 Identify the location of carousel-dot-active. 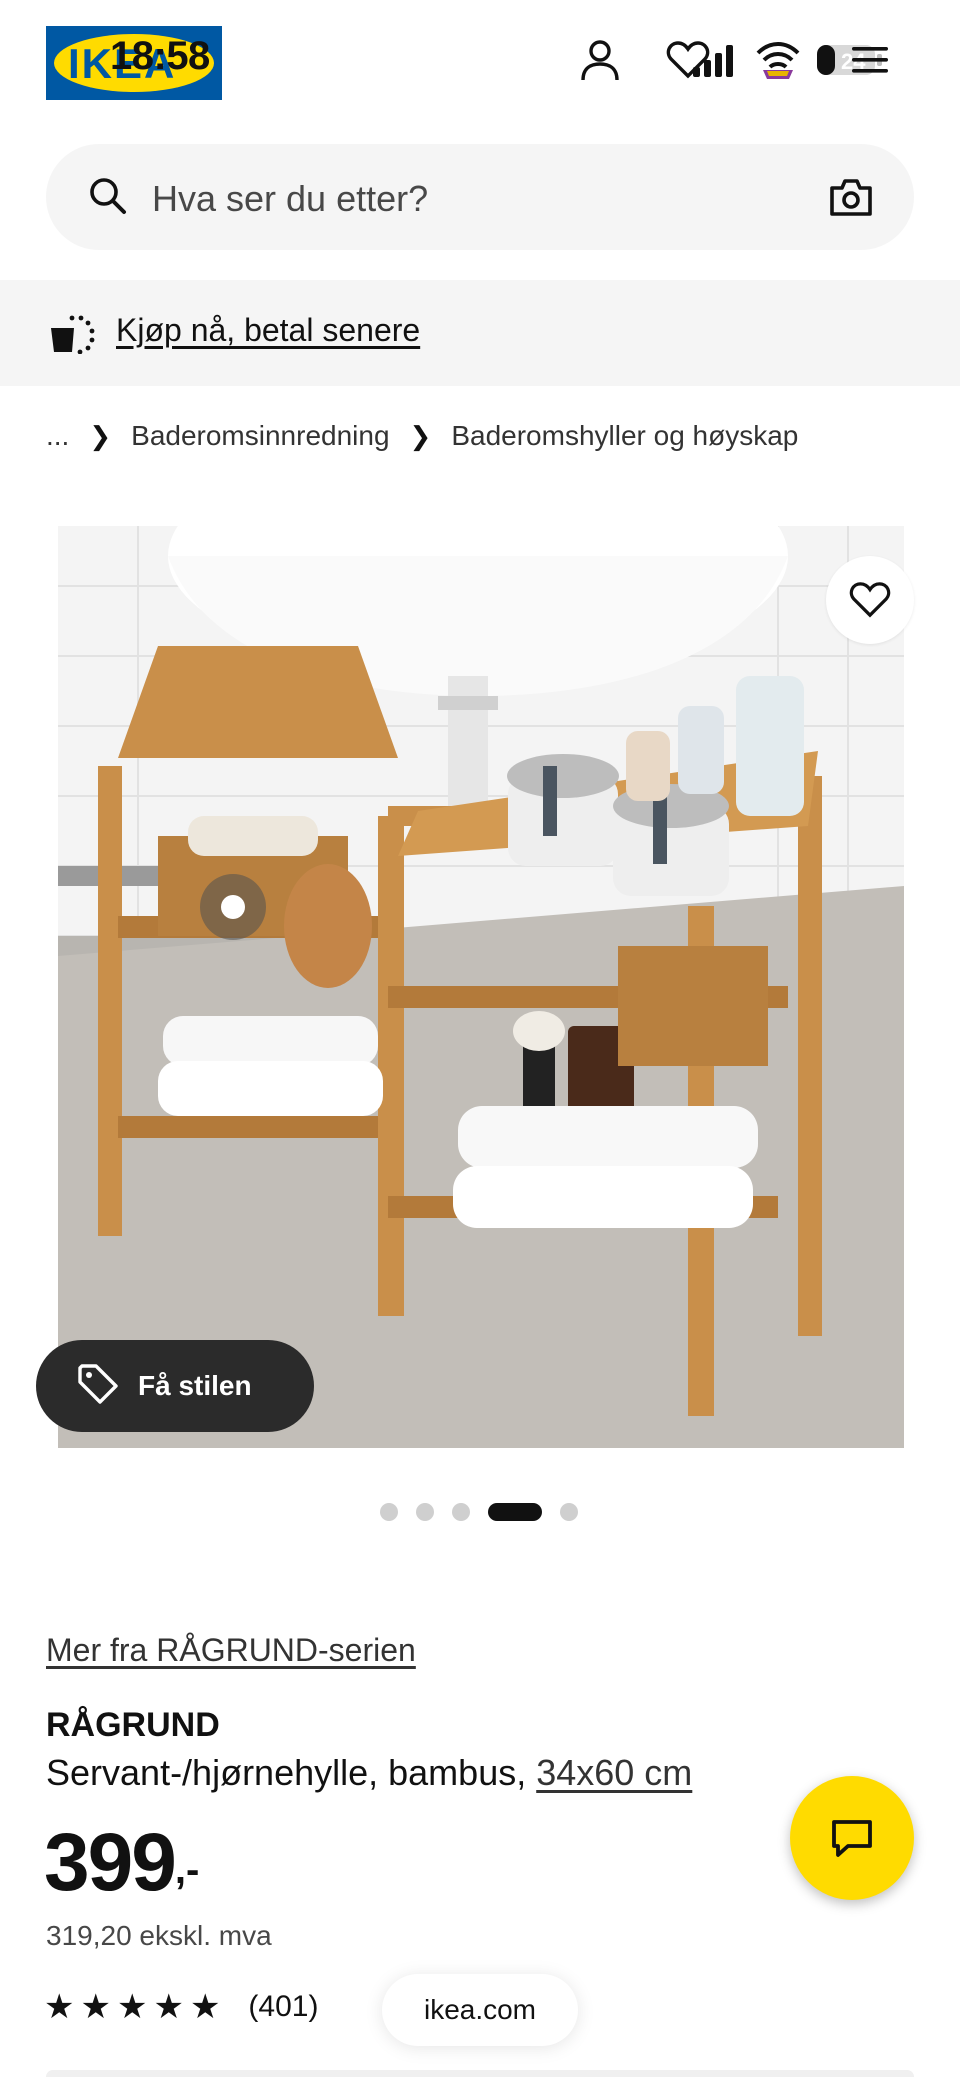
(515, 1512).